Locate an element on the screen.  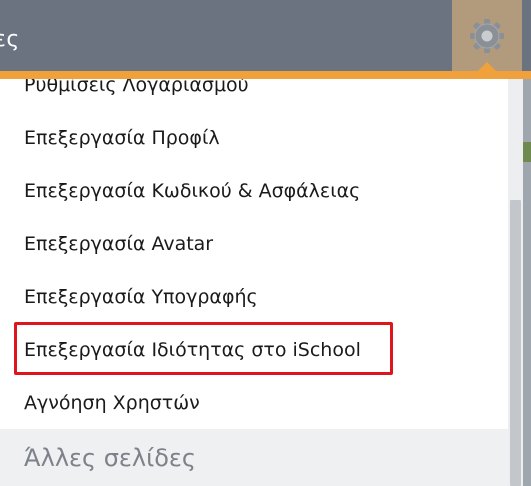
other-pages-section: Άλλες σελίδες is located at coordinates (254, 457).